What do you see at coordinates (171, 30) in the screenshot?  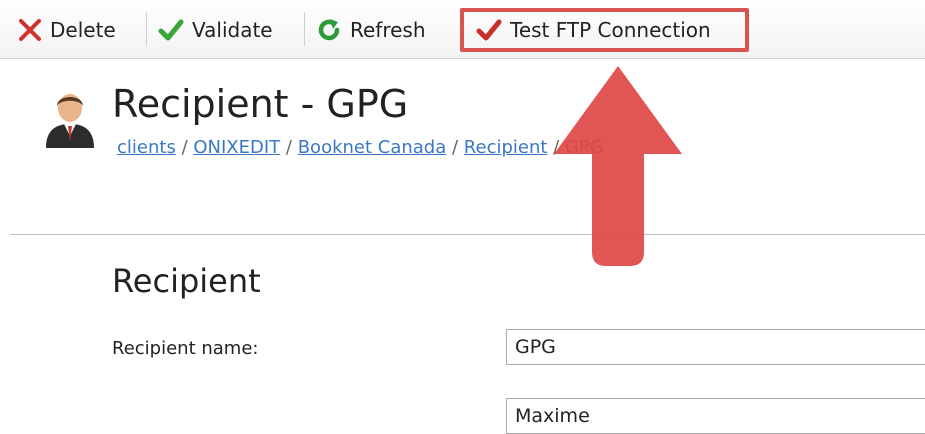 I see `check-icon` at bounding box center [171, 30].